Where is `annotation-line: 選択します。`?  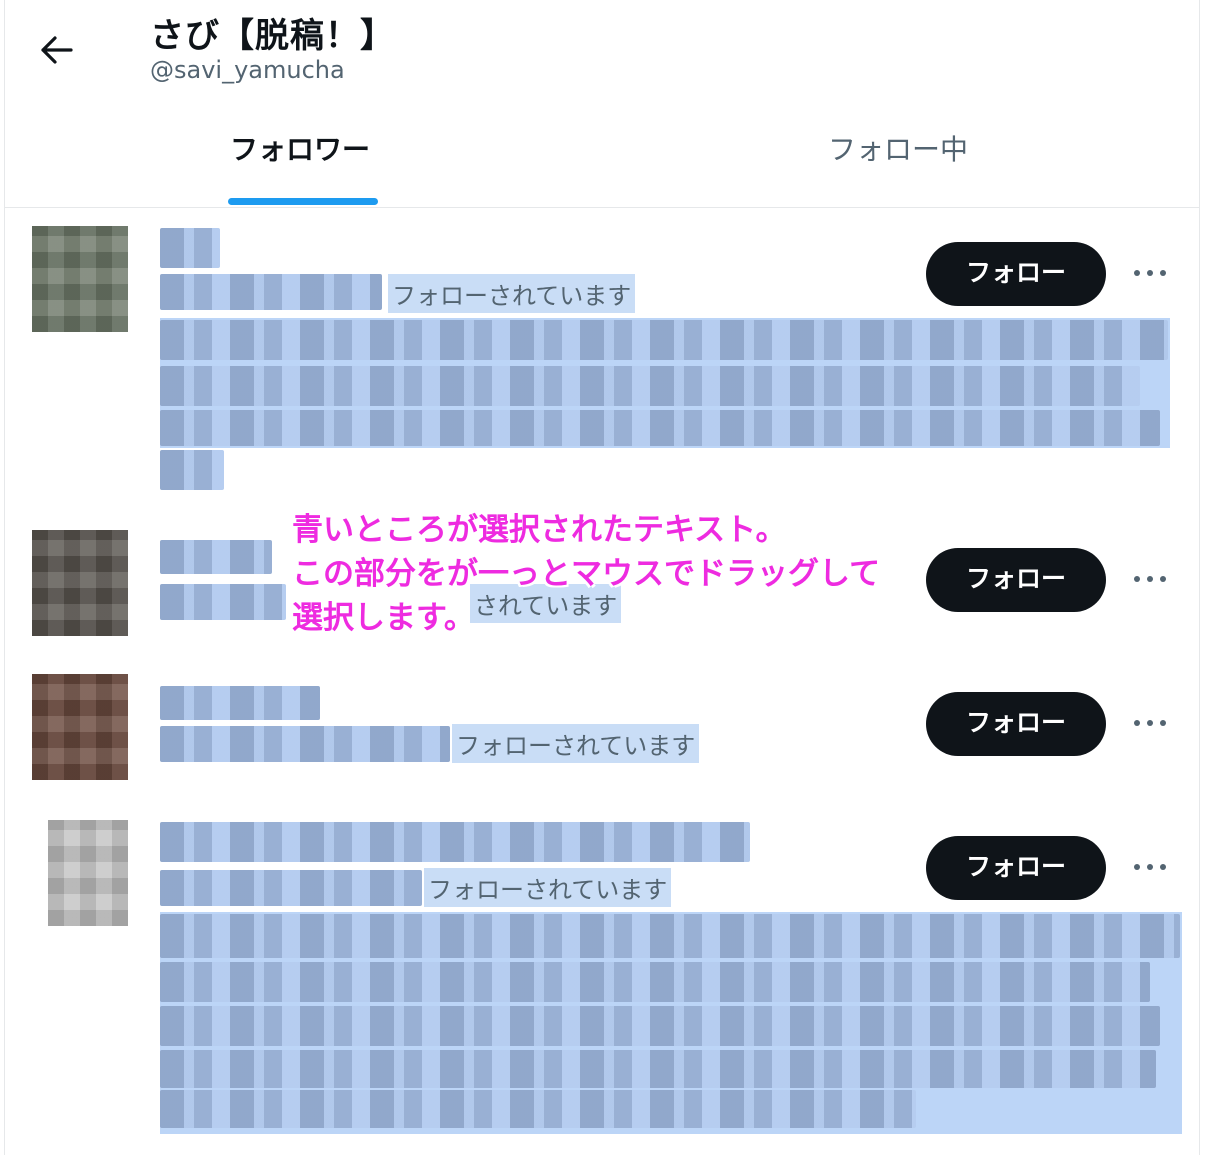
annotation-line: 選択します。 is located at coordinates (383, 618).